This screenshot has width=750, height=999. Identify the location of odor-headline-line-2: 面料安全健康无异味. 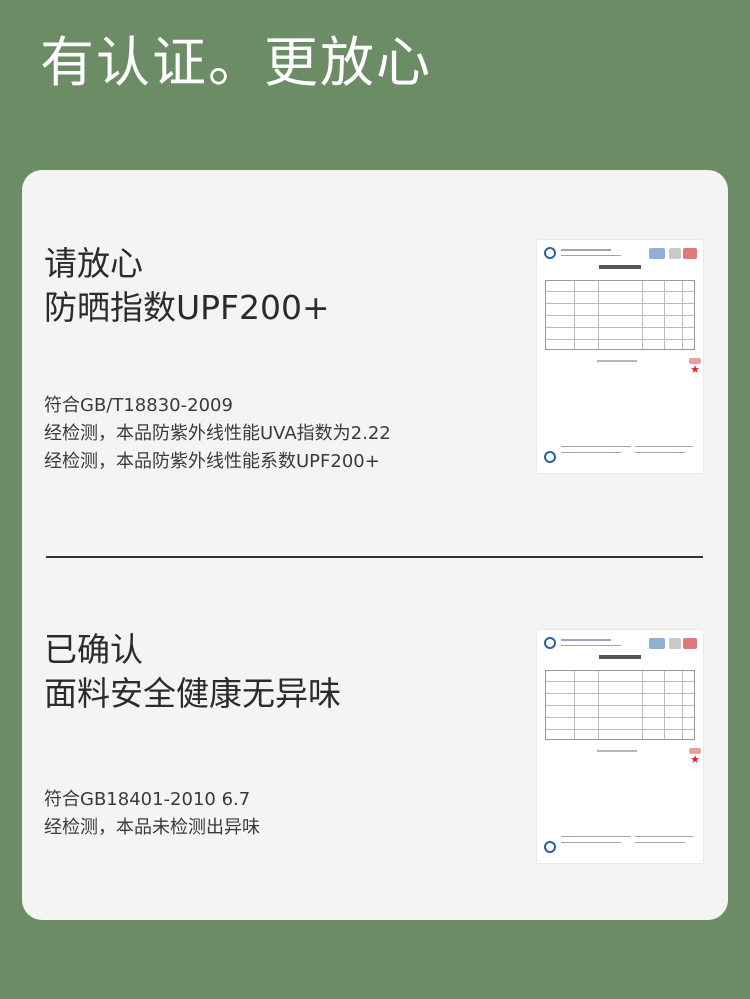
(192, 693).